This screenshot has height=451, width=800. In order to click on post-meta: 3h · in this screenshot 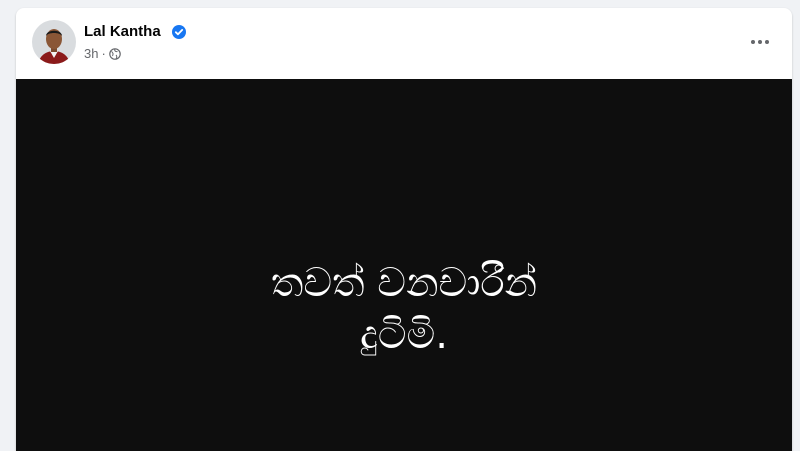, I will do `click(102, 53)`.